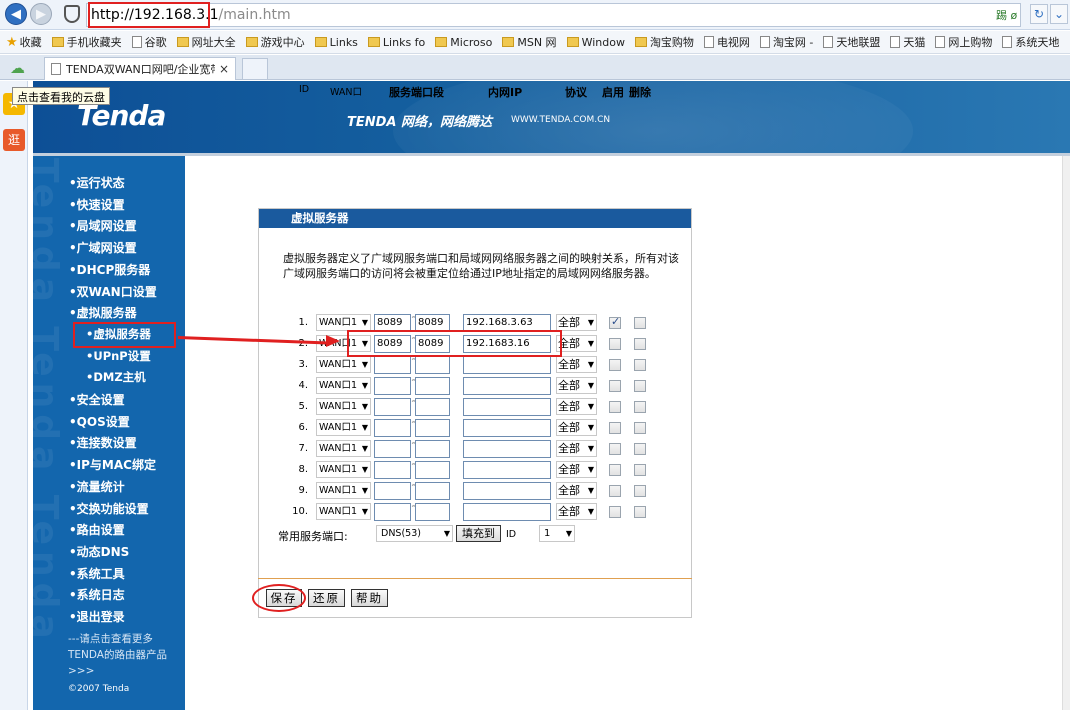  What do you see at coordinates (478, 533) in the screenshot?
I see `fill-button: 填充到` at bounding box center [478, 533].